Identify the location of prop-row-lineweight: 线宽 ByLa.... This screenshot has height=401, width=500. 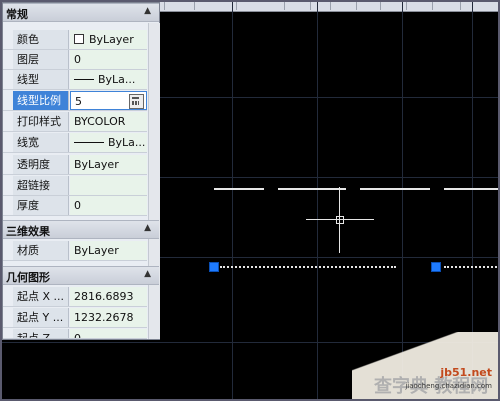
(75, 143).